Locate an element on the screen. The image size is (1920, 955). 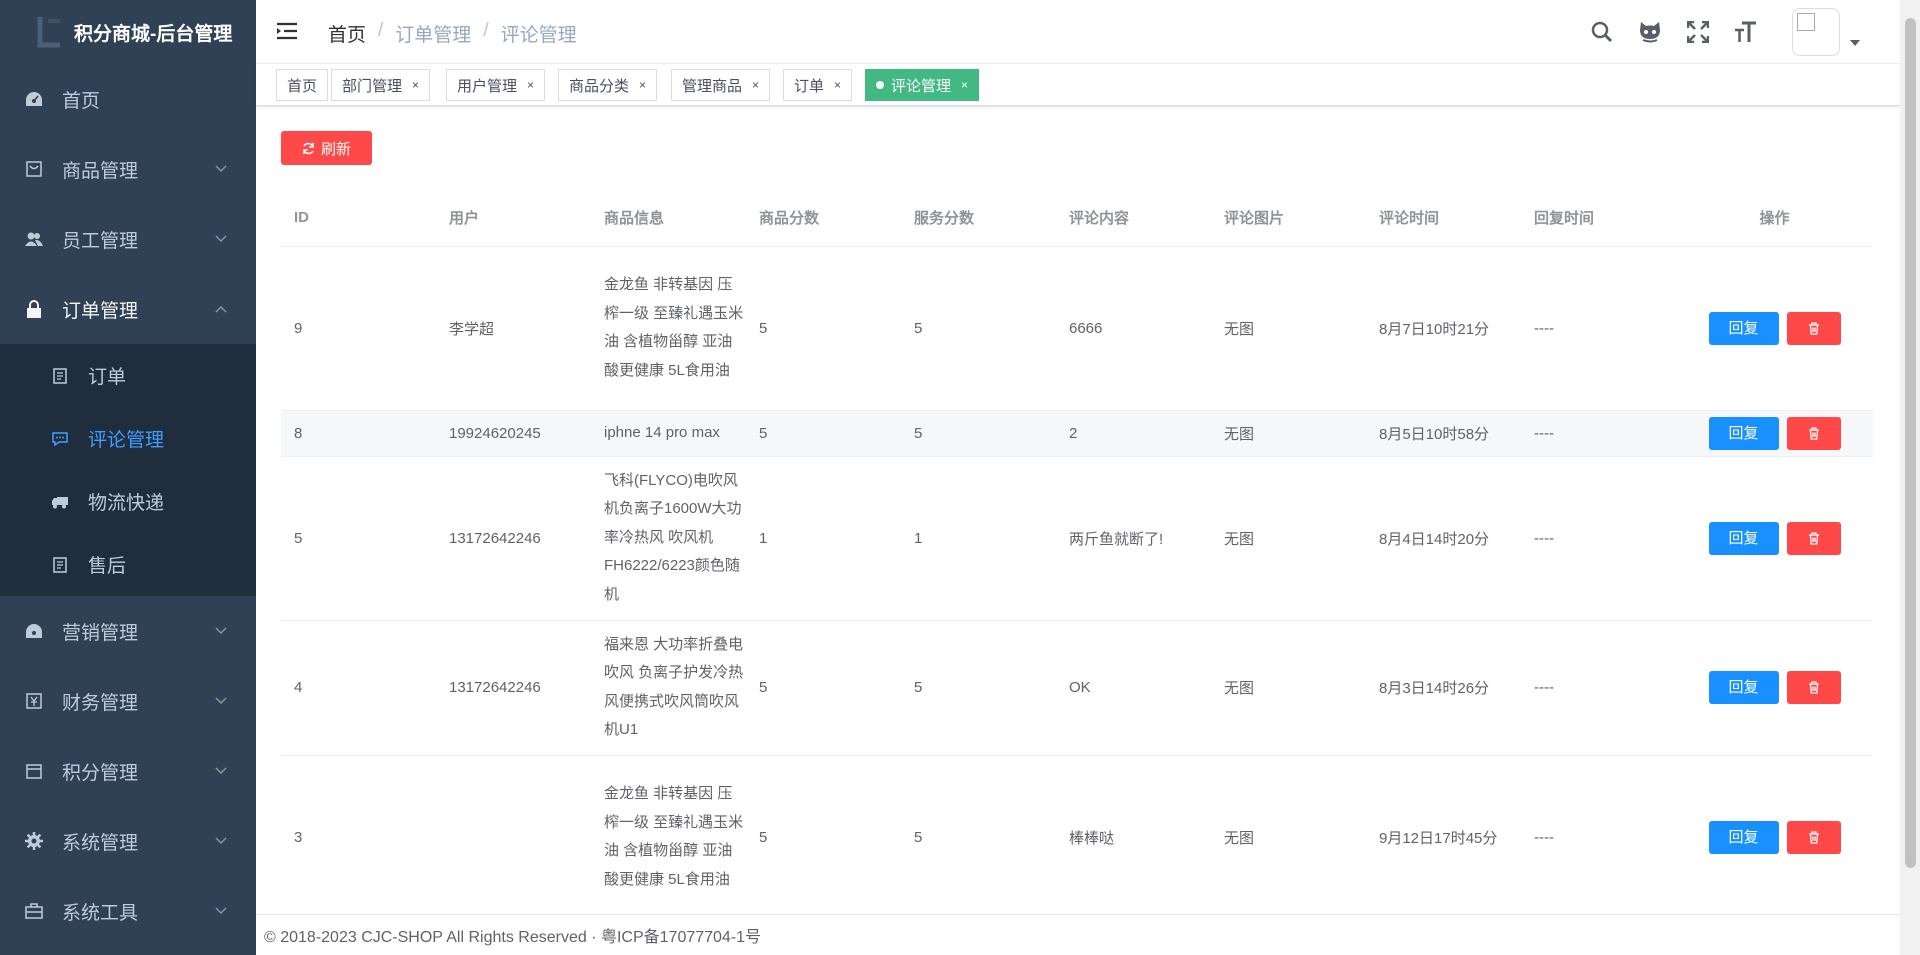
avatar is located at coordinates (1816, 32).